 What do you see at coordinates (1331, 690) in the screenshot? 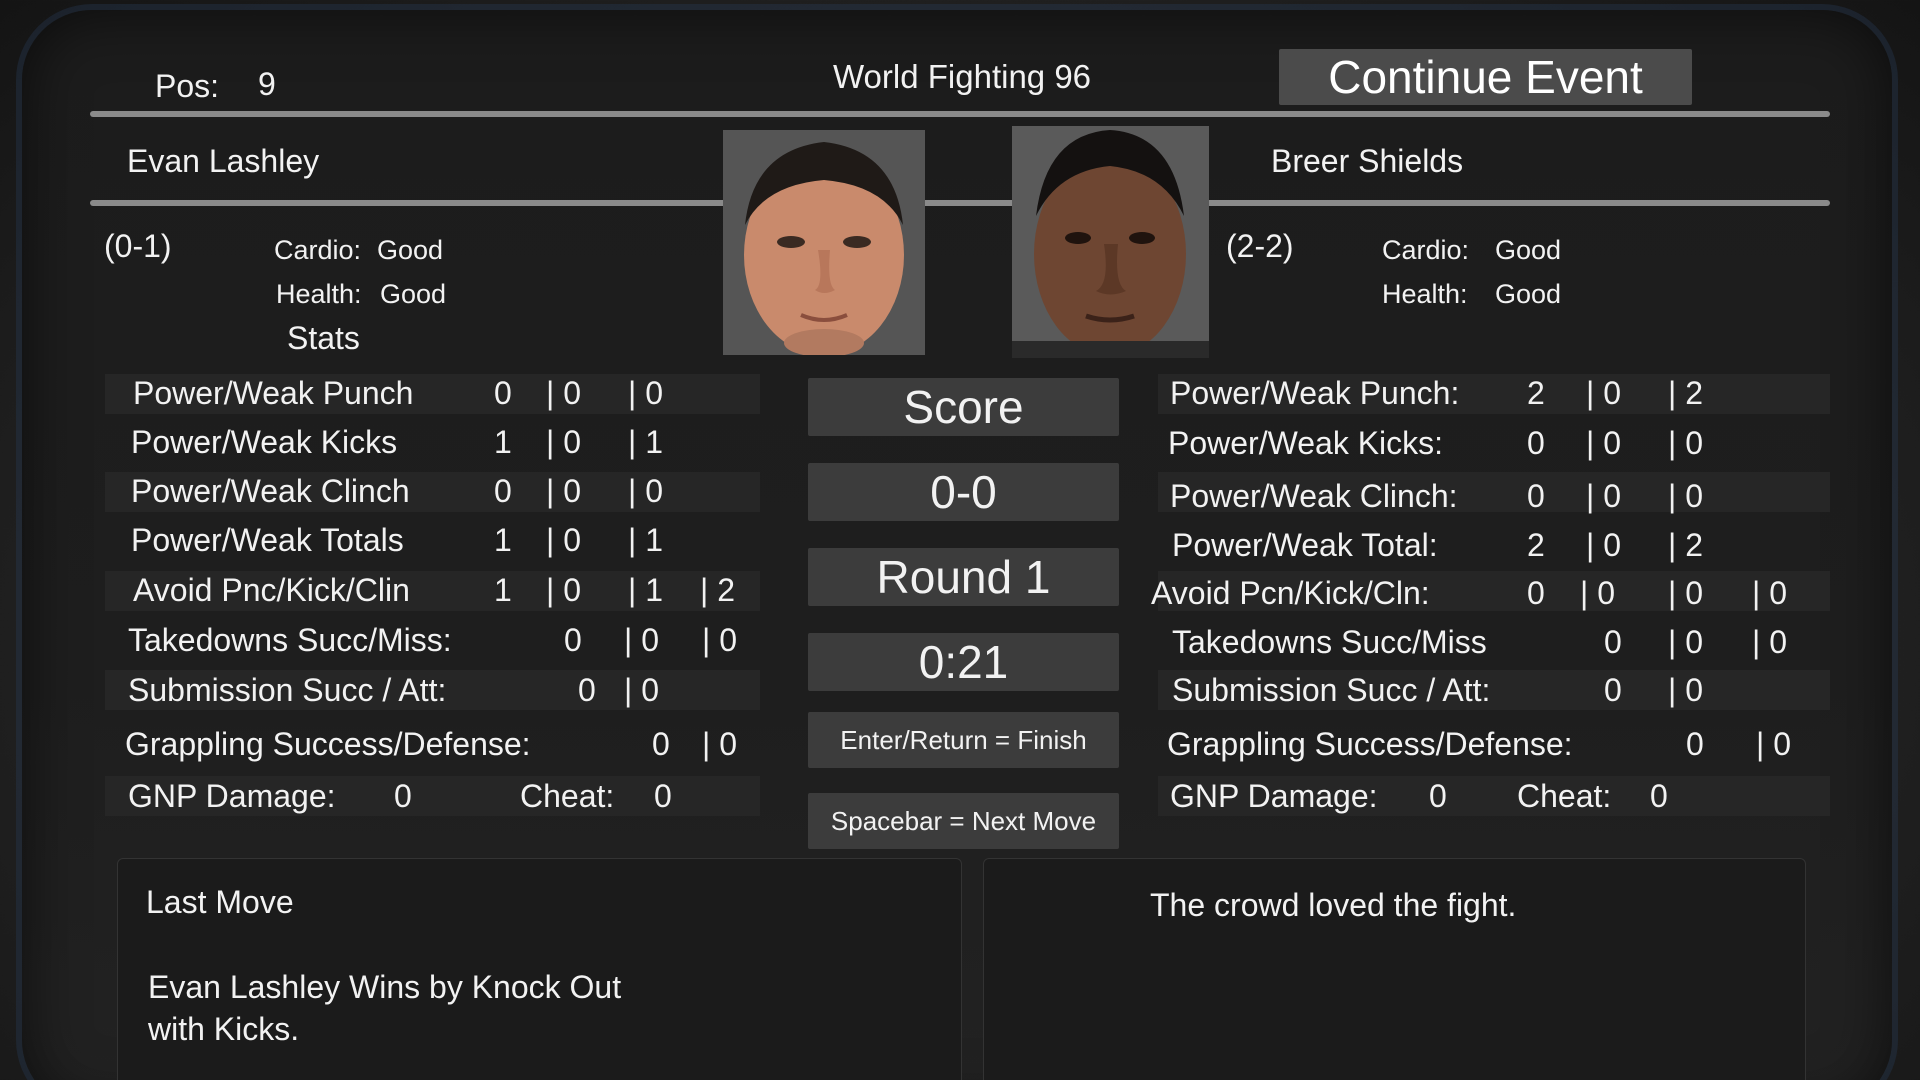
I see `right-stat-label: Submission Succ / Att:` at bounding box center [1331, 690].